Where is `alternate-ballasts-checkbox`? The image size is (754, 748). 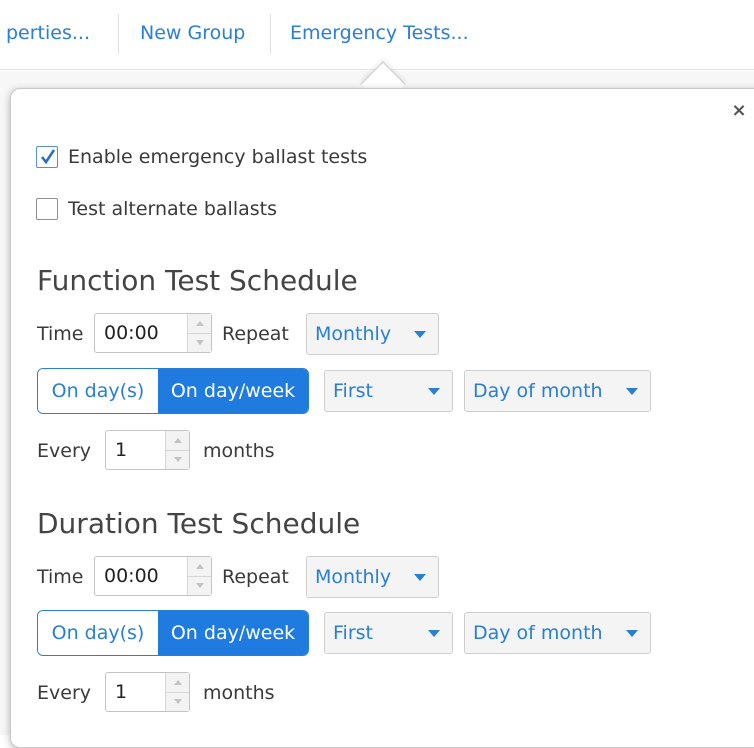 alternate-ballasts-checkbox is located at coordinates (47, 209).